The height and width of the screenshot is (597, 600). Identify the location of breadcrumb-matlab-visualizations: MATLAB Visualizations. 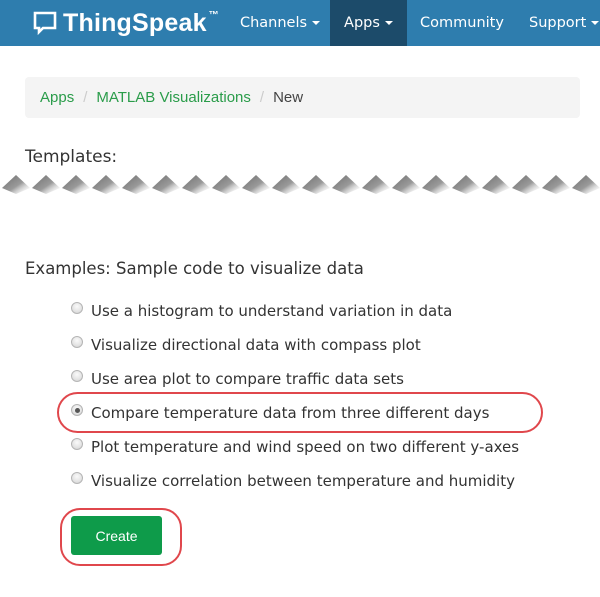
(173, 97).